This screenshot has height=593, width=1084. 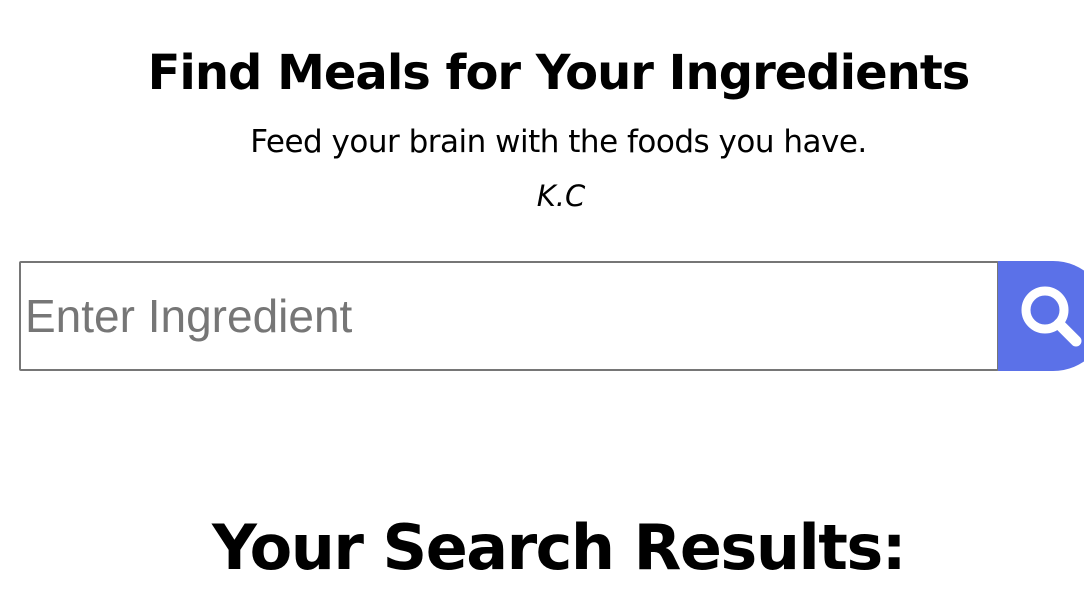 I want to click on search-button, so click(x=1041, y=316).